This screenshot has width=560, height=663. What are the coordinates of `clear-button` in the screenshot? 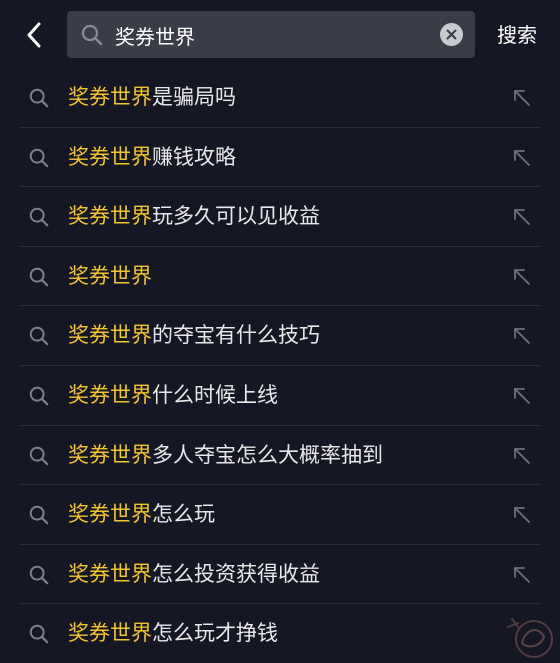 It's located at (451, 34).